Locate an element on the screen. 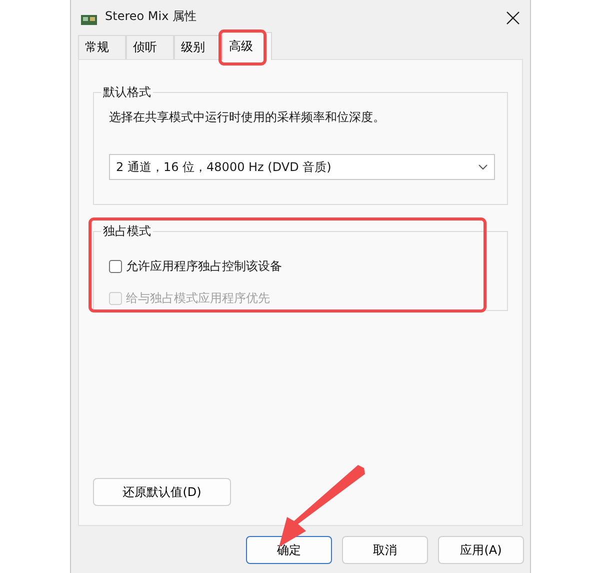 This screenshot has width=600, height=573. dialog-button: 应用(A) is located at coordinates (481, 550).